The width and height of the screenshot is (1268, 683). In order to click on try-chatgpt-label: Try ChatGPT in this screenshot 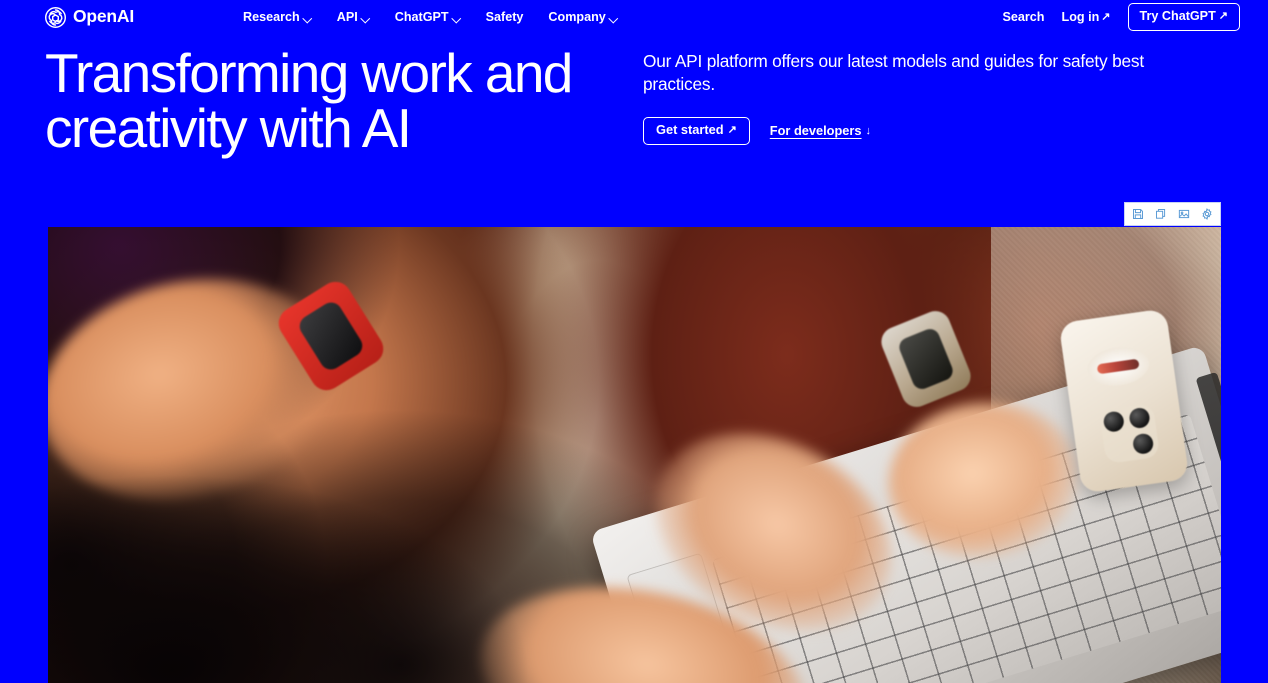, I will do `click(1177, 16)`.